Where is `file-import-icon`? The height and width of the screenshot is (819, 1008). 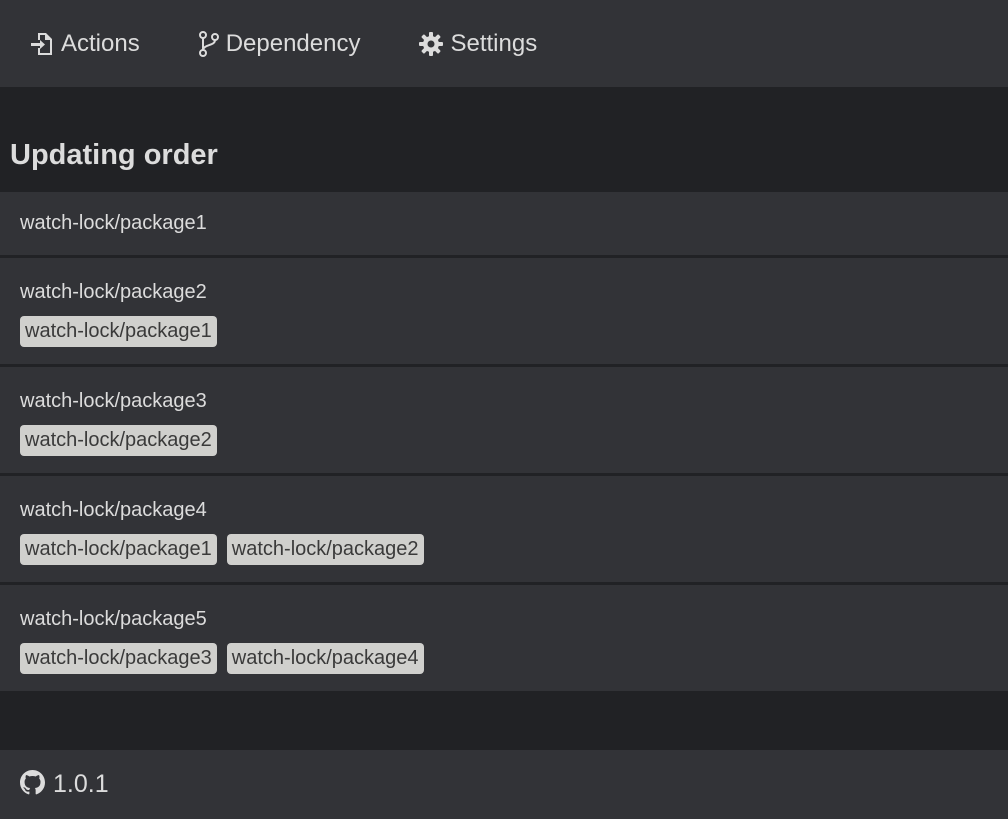
file-import-icon is located at coordinates (42, 44).